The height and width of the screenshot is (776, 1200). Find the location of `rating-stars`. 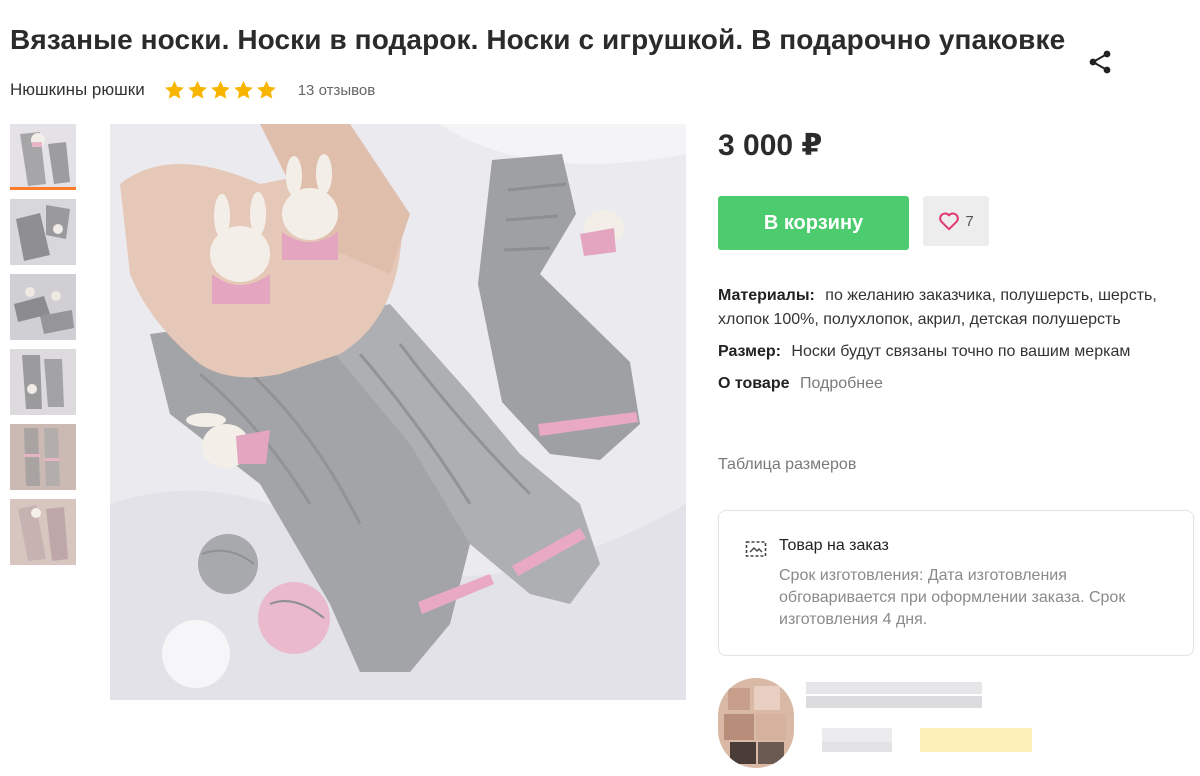

rating-stars is located at coordinates (220, 90).